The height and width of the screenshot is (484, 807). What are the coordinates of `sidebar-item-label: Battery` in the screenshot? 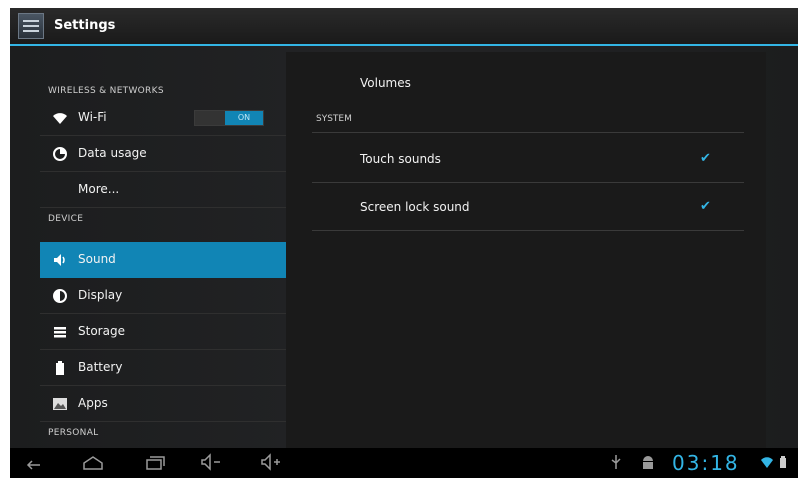 It's located at (100, 367).